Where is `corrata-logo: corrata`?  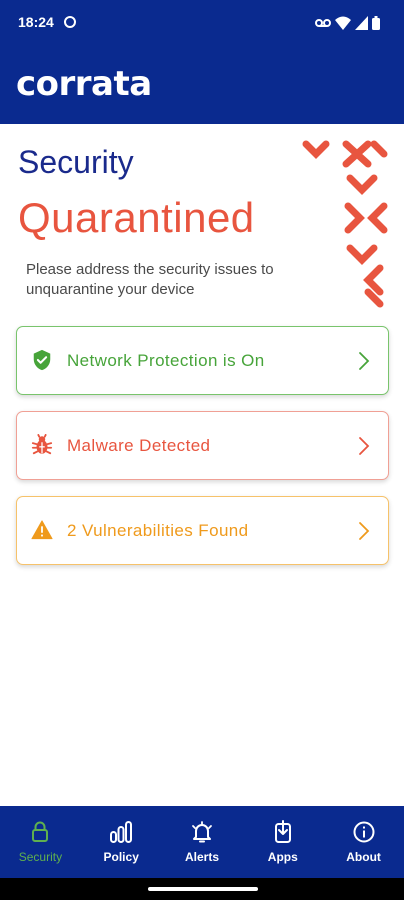
corrata-logo: corrata is located at coordinates (84, 84).